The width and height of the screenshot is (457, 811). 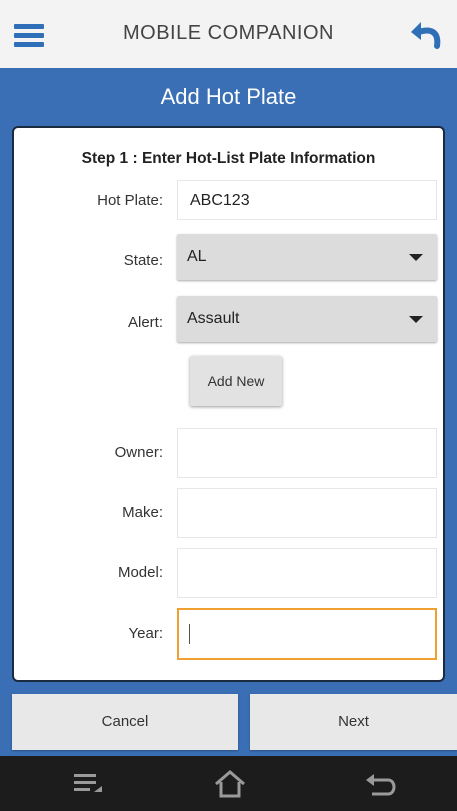 I want to click on model-input, so click(x=307, y=573).